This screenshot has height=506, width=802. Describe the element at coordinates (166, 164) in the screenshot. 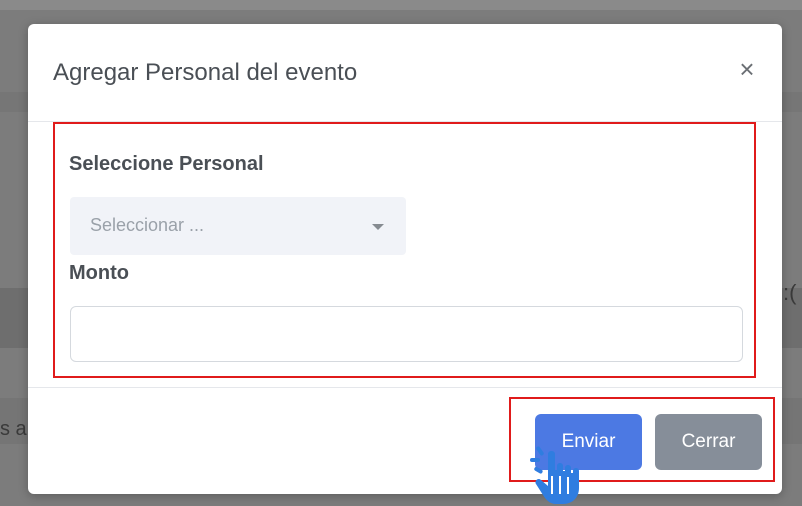

I see `personal-label: Seleccione Personal` at that location.